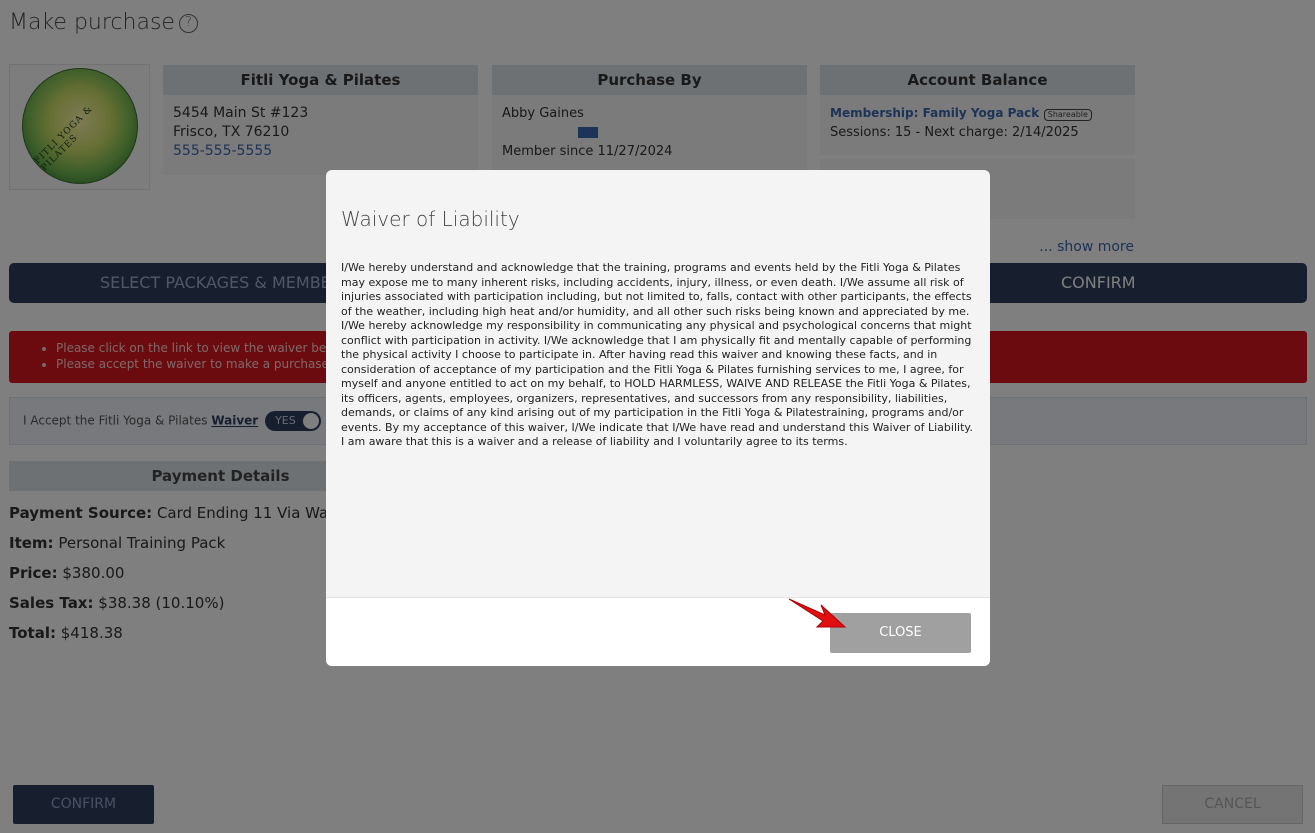 This screenshot has height=833, width=1315. Describe the element at coordinates (900, 633) in the screenshot. I see `close-button: CLOSE` at that location.